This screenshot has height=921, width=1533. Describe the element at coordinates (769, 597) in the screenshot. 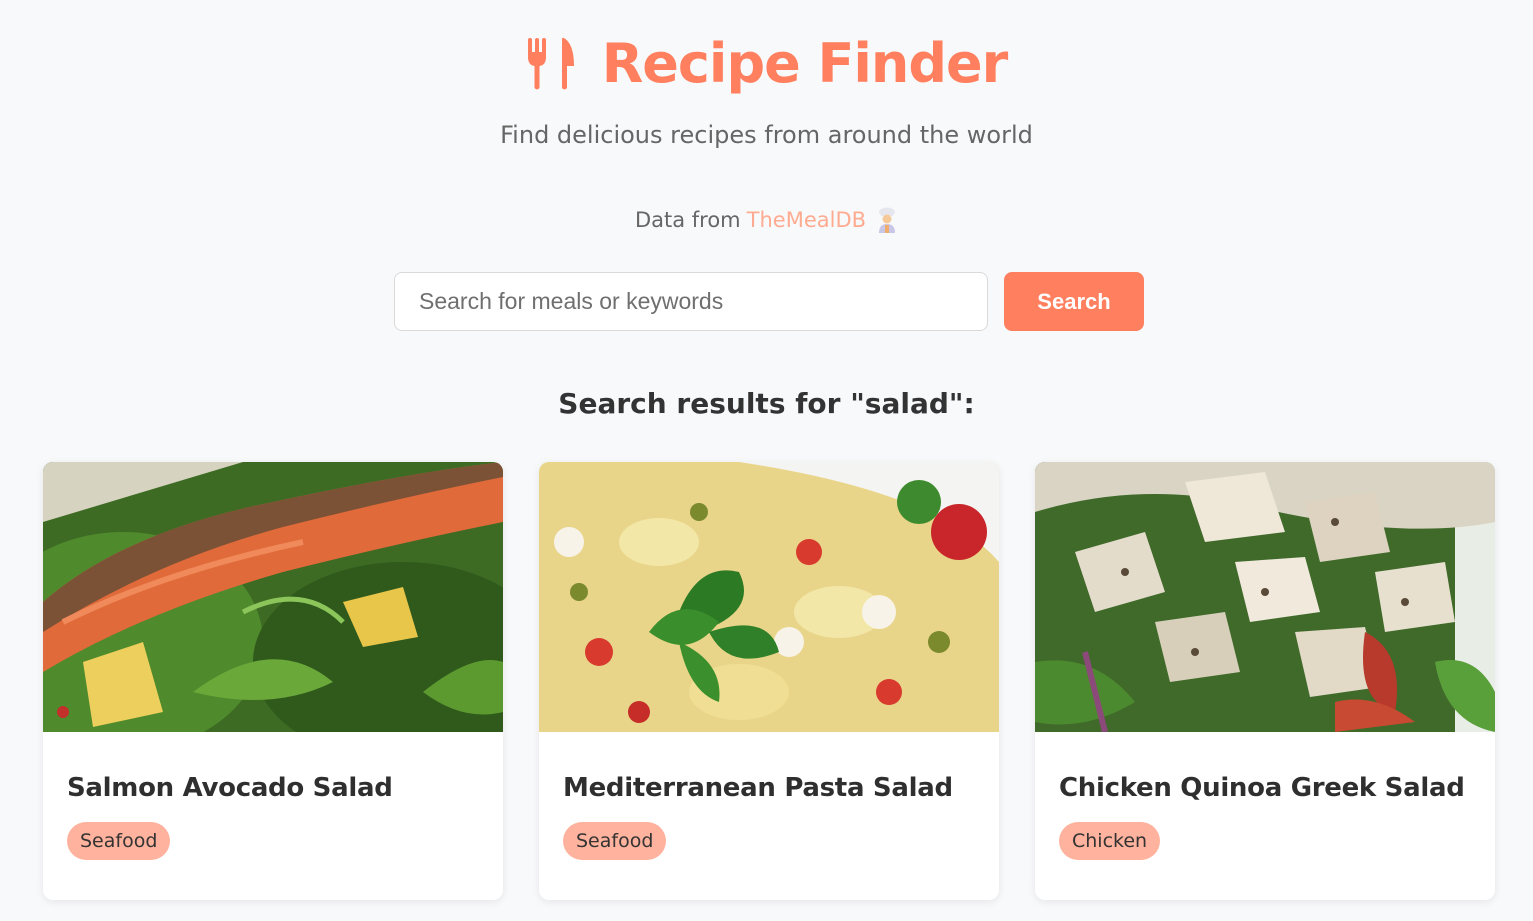

I see `mediterranean-pasta-salad-photo` at that location.